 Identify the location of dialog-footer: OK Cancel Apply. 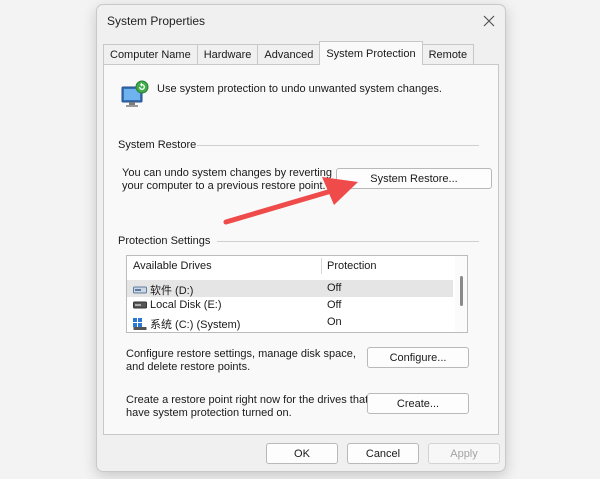
(301, 453).